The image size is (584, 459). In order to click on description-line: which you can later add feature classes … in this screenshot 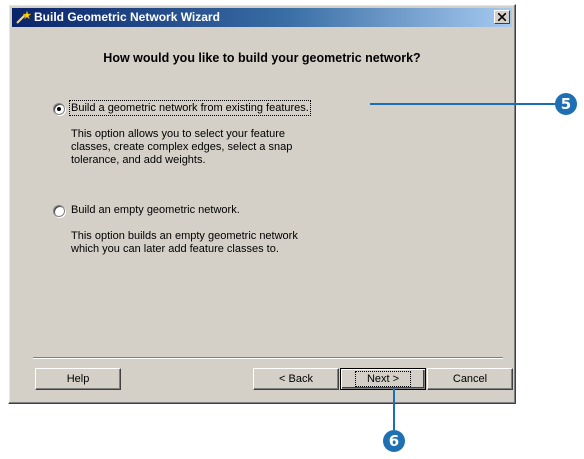, I will do `click(175, 249)`.